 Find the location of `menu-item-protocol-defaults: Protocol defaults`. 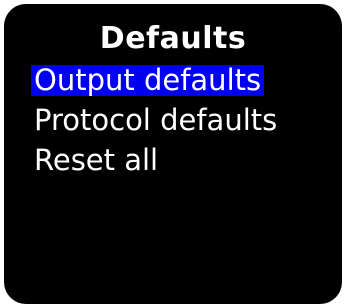

menu-item-protocol-defaults: Protocol defaults is located at coordinates (155, 120).